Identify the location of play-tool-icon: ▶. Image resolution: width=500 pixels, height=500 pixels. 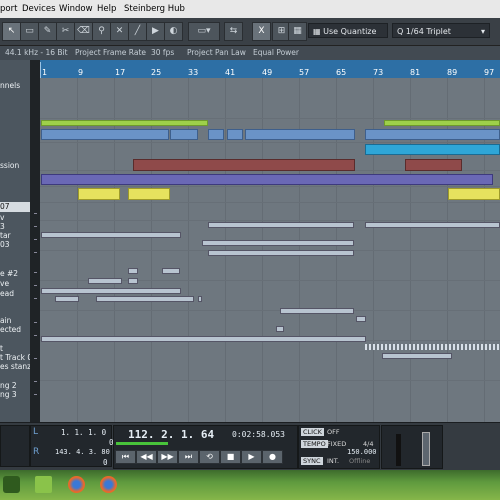
(155, 31).